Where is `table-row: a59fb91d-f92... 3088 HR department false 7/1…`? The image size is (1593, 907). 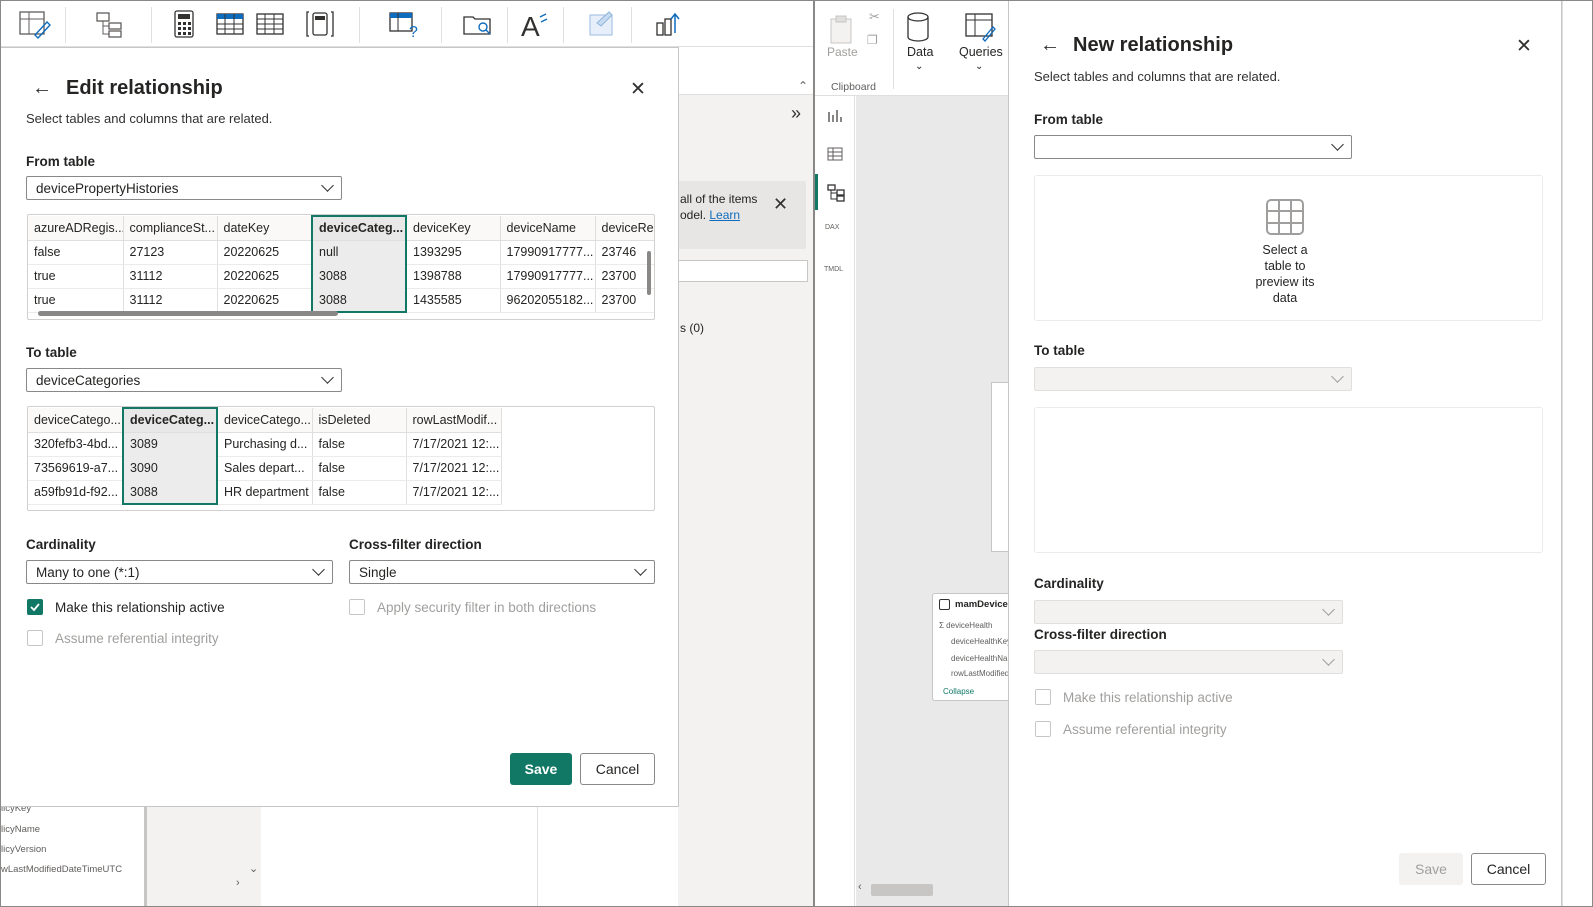 table-row: a59fb91d-f92... 3088 HR department false 7/1… is located at coordinates (265, 492).